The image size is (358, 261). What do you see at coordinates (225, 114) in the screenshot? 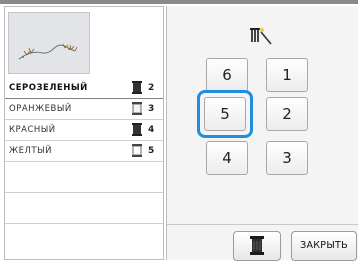
I see `needle-button-5: 5` at bounding box center [225, 114].